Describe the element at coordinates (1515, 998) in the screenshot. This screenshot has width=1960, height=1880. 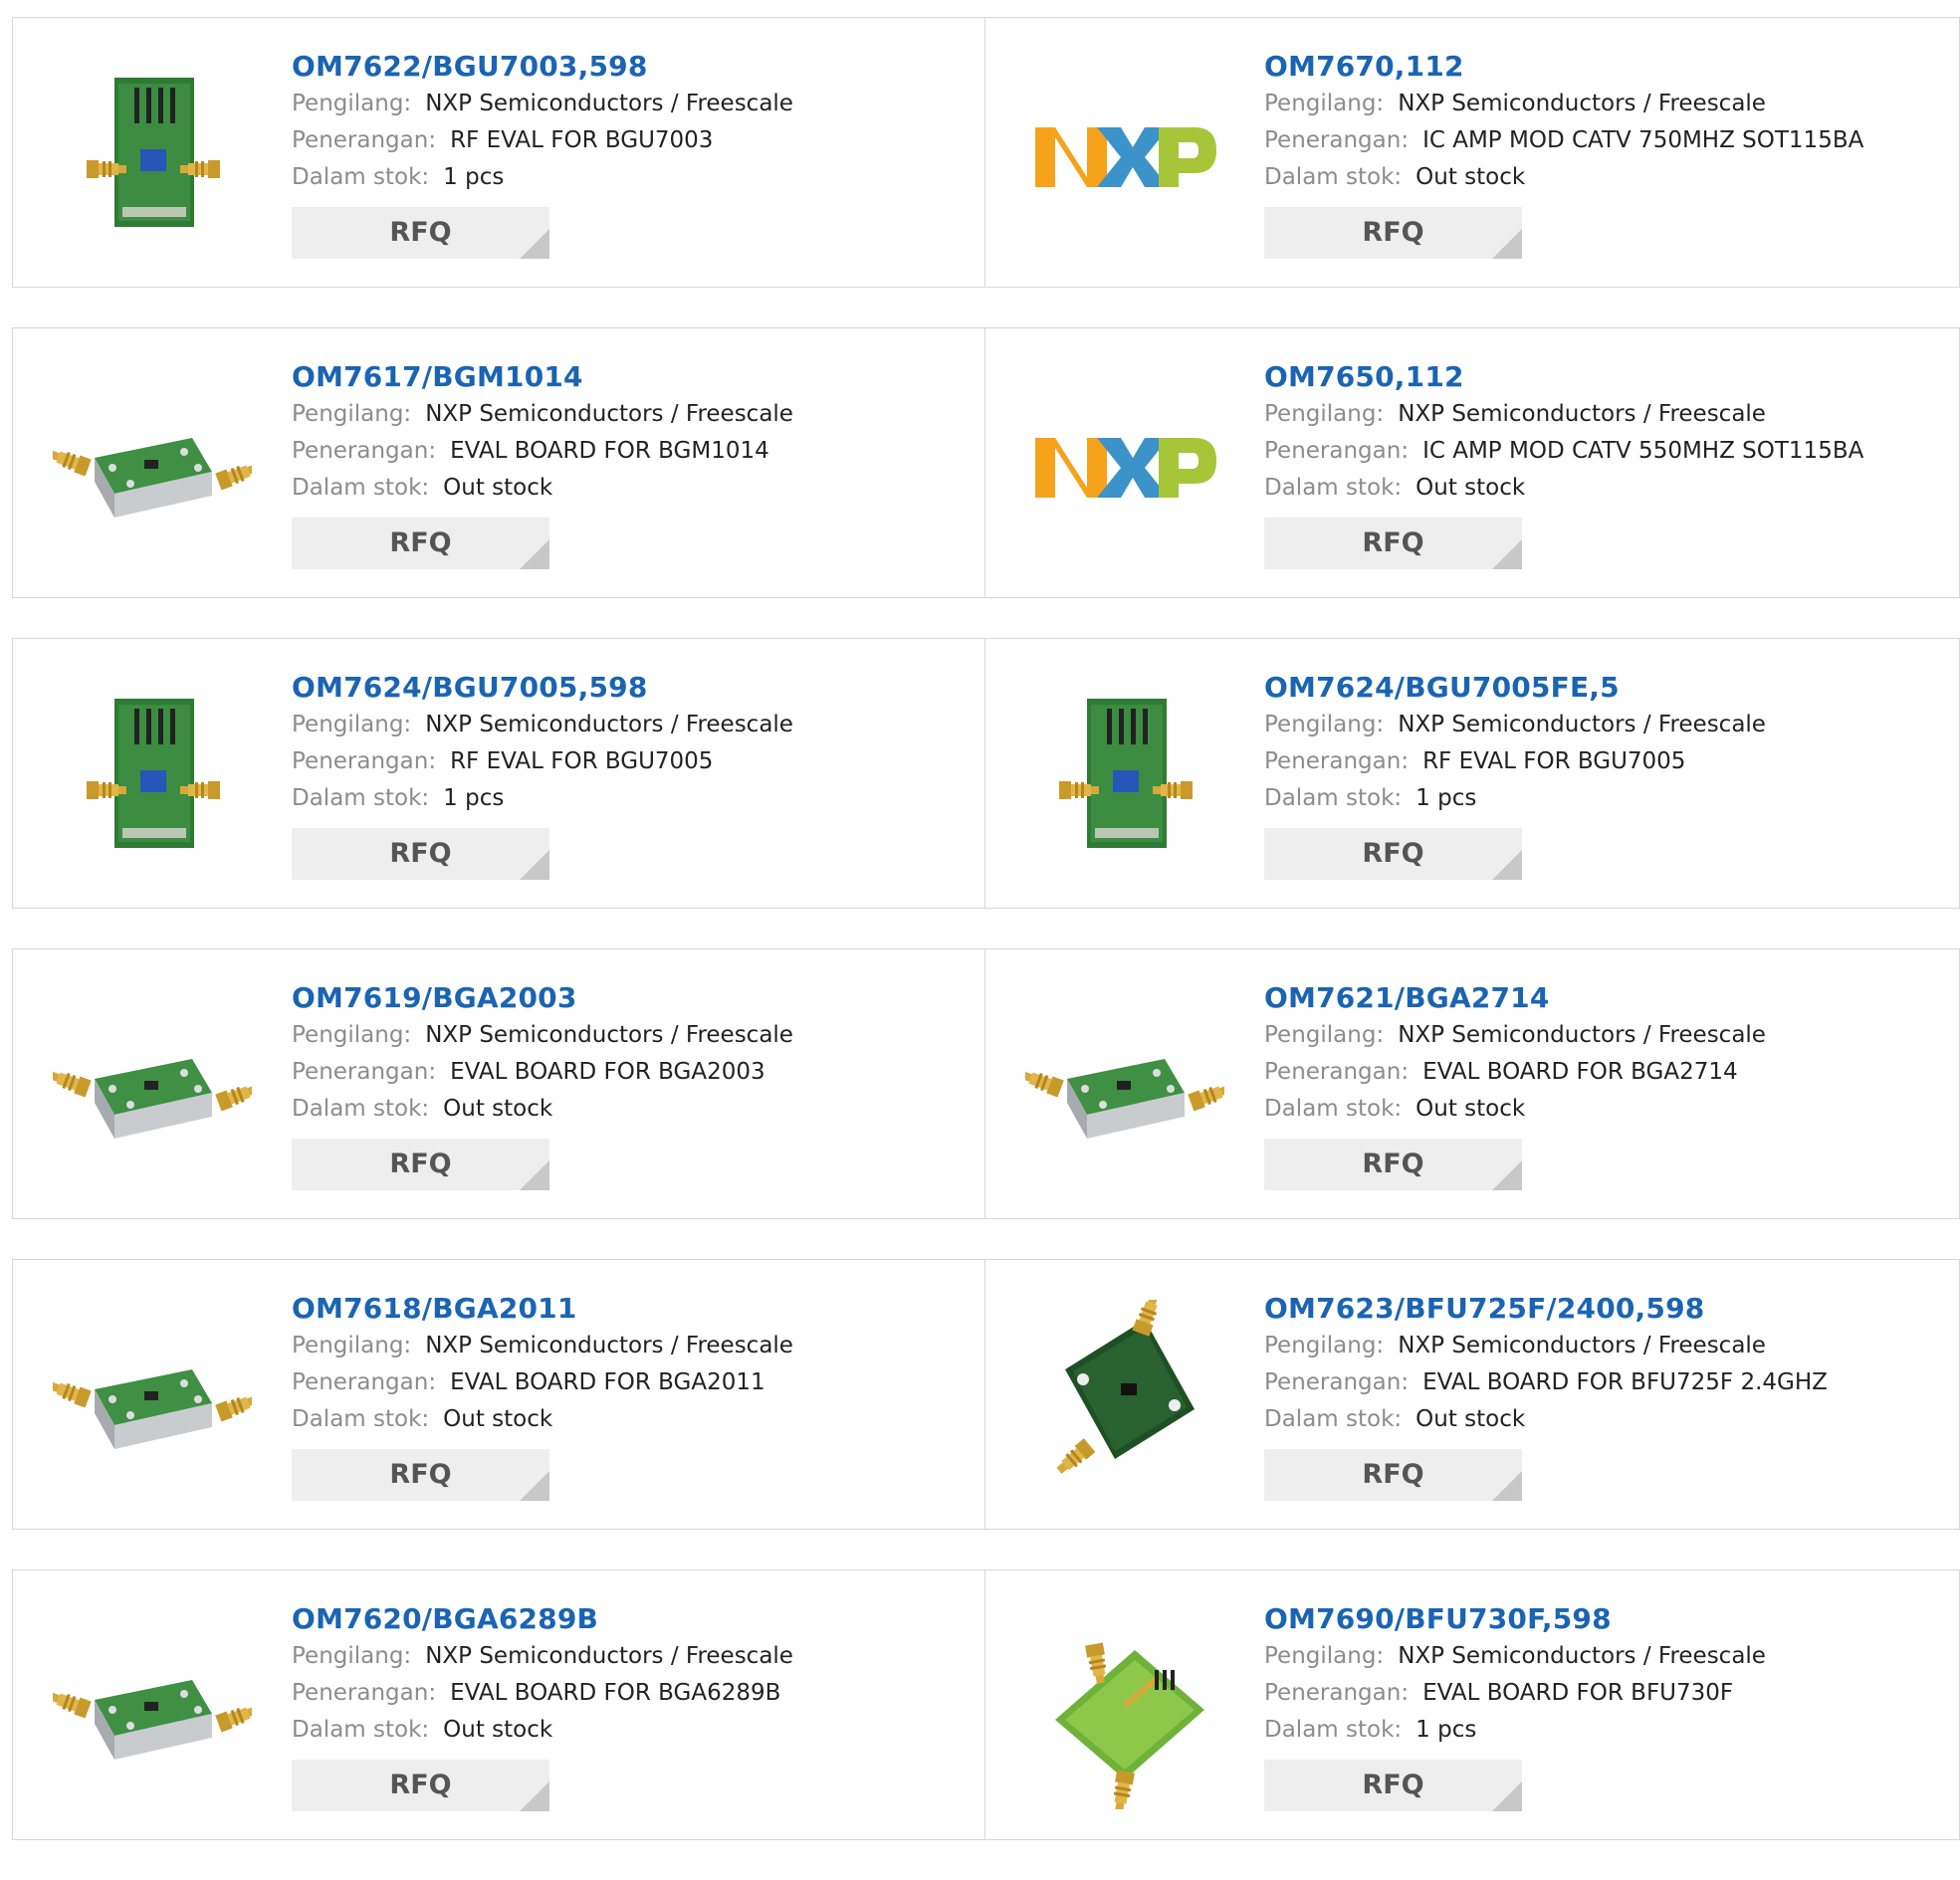
I see `product-part-link: OM7621/BGA2714` at that location.